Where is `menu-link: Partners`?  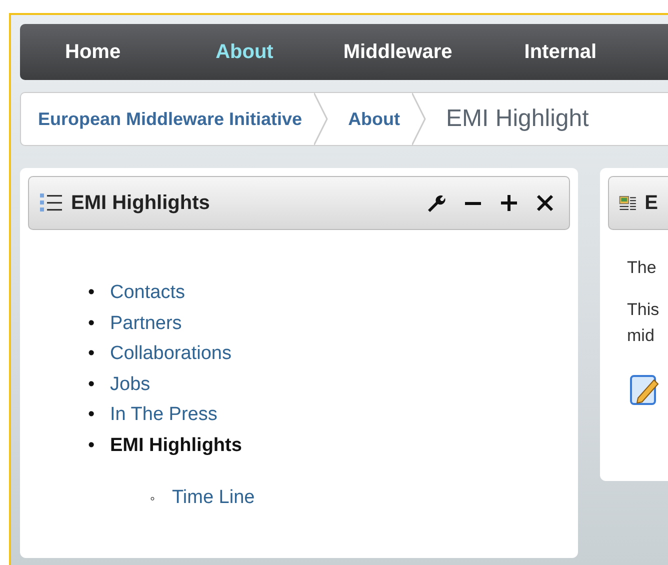
menu-link: Partners is located at coordinates (146, 323).